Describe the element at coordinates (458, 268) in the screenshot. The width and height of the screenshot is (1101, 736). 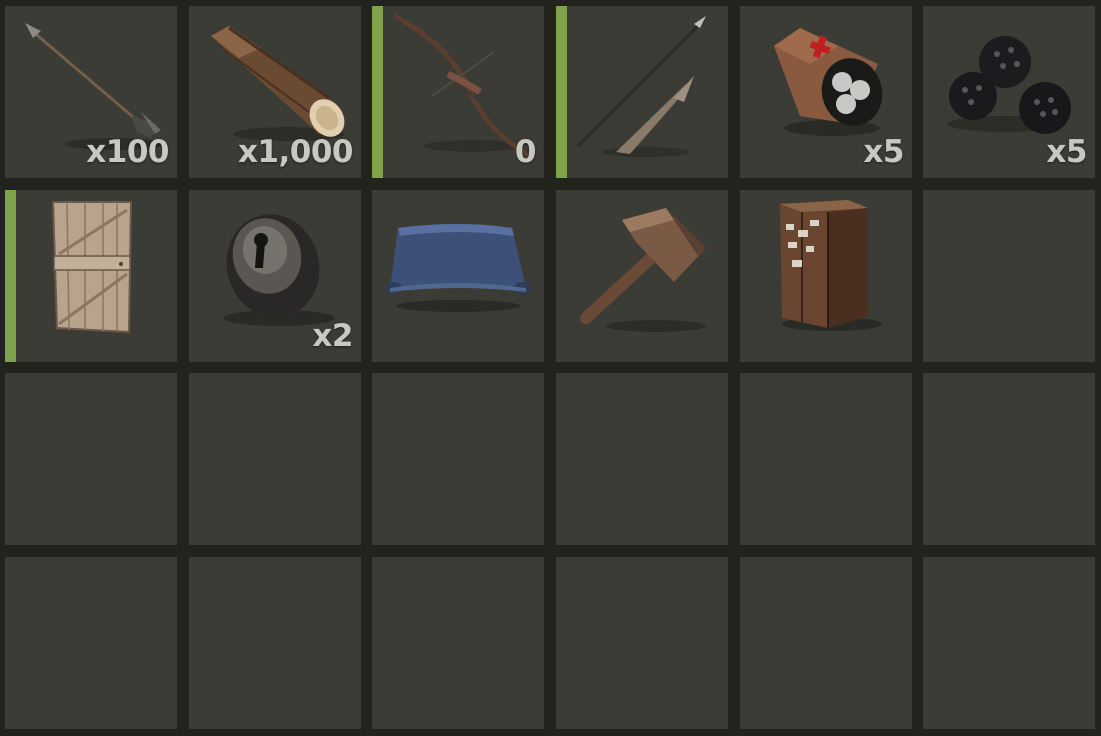
I see `blueprint-icon` at that location.